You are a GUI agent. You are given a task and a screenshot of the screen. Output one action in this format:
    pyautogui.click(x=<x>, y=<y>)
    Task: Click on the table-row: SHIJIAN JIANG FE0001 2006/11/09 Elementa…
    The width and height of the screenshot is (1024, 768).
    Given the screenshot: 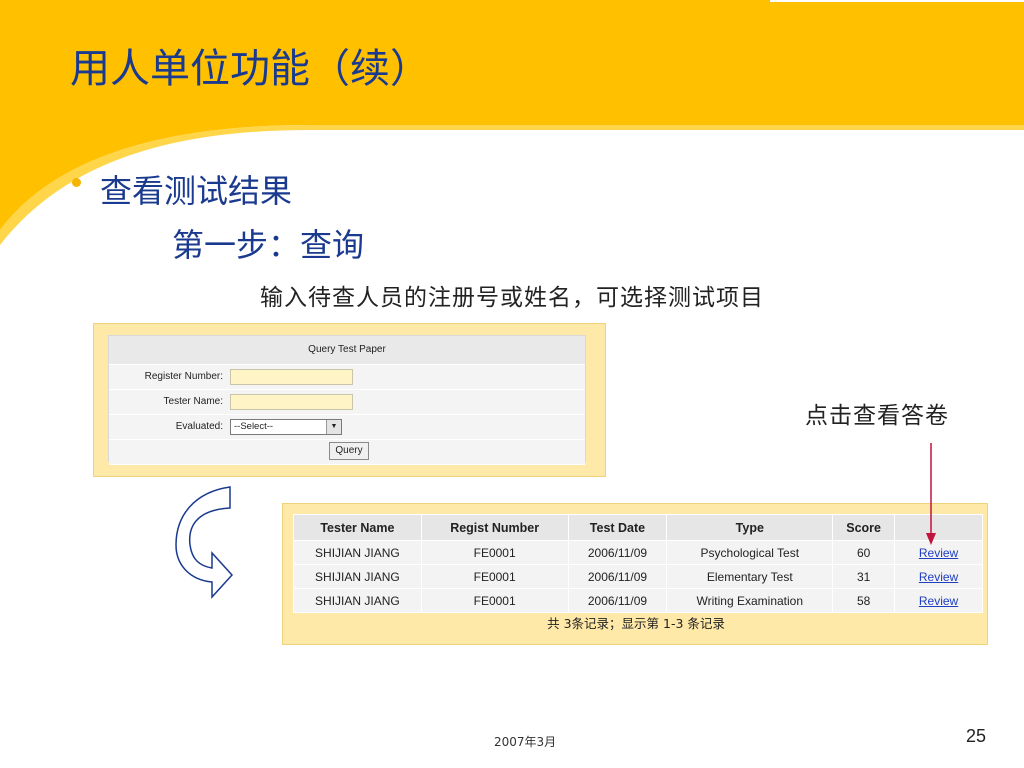 What is the action you would take?
    pyautogui.click(x=638, y=576)
    